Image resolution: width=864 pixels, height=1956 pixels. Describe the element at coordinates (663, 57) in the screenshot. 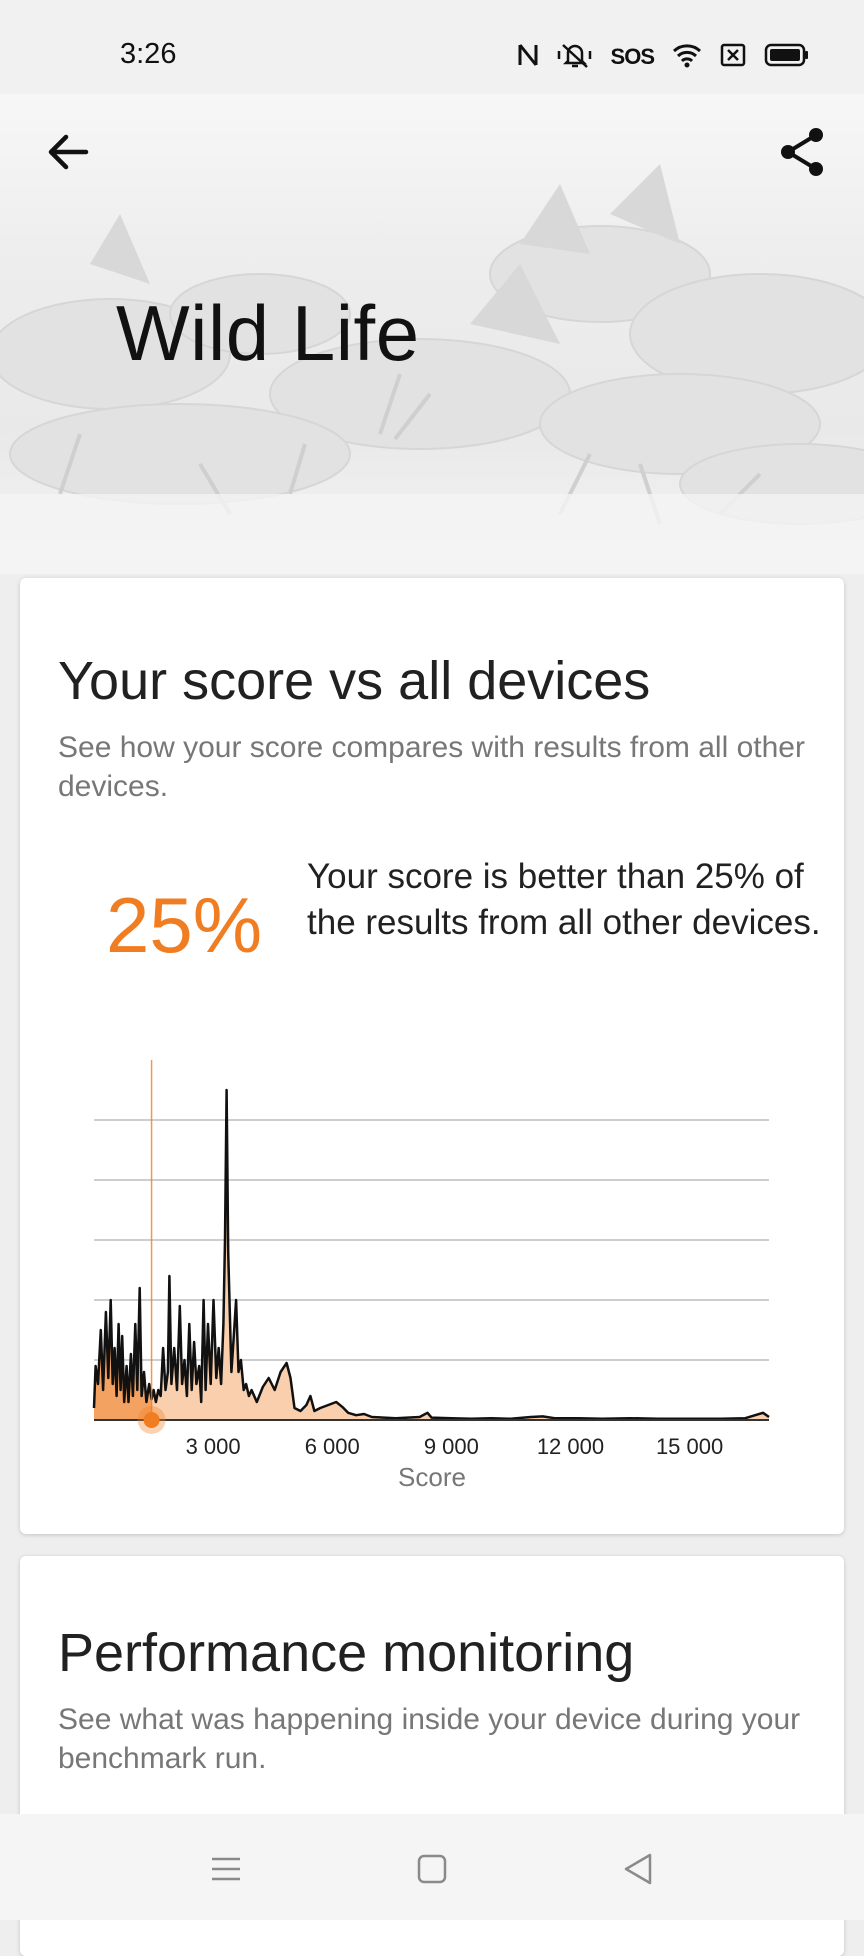

I see `status-icons: SOS` at that location.